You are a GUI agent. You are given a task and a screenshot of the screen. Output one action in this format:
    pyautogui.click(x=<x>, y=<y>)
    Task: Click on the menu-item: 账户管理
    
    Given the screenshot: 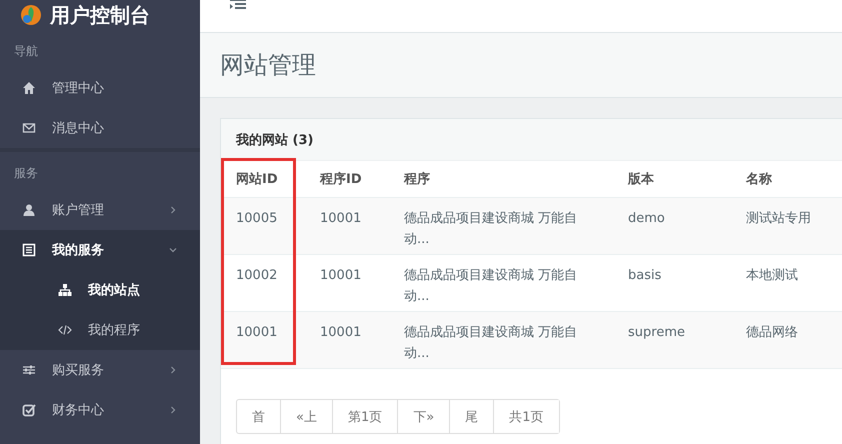 What is the action you would take?
    pyautogui.click(x=100, y=210)
    